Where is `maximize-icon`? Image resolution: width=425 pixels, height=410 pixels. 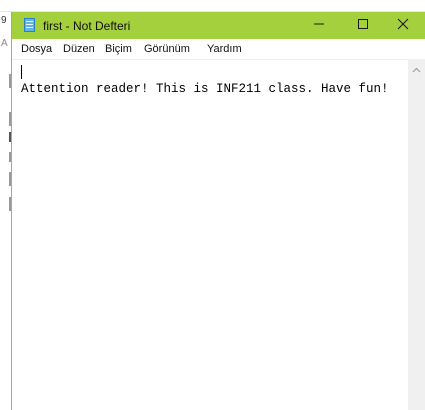 maximize-icon is located at coordinates (363, 26).